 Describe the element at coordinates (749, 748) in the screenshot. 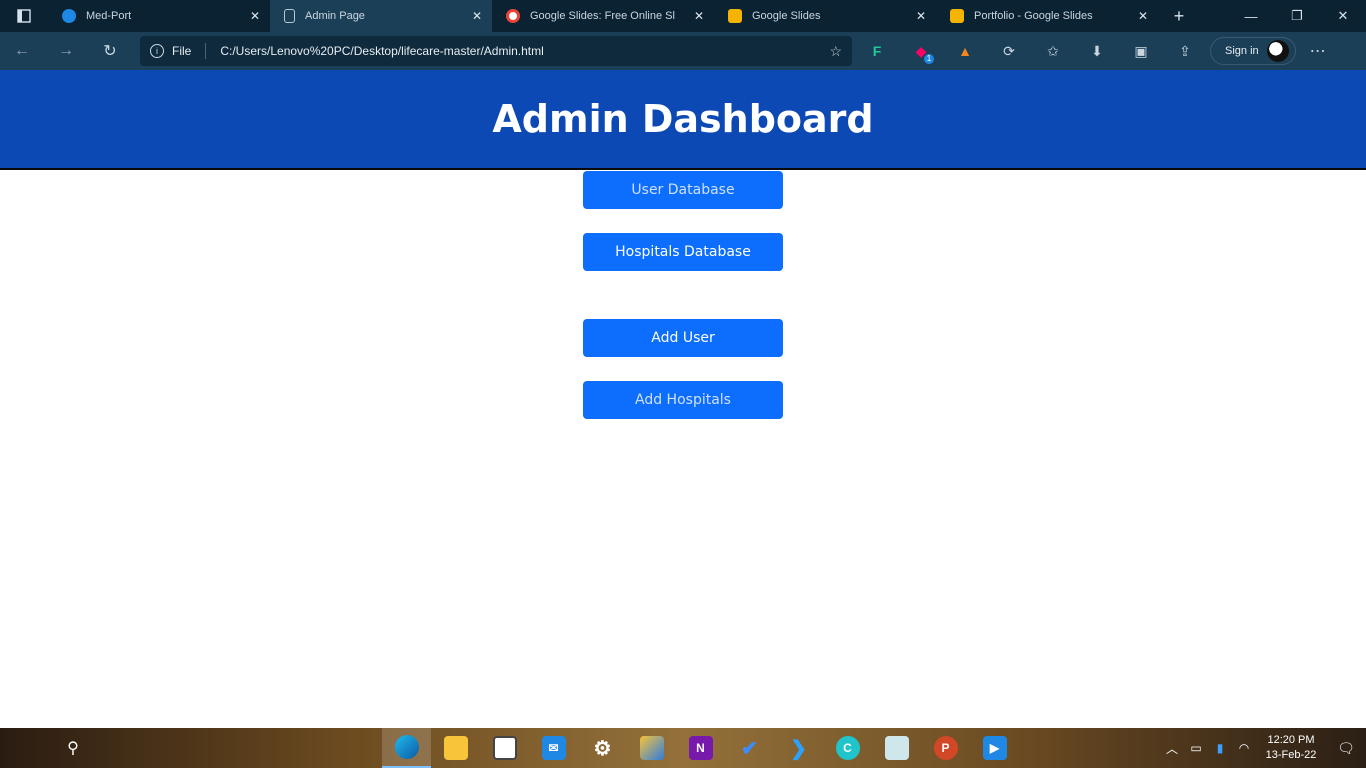

I see `todo-icon: ✔` at that location.